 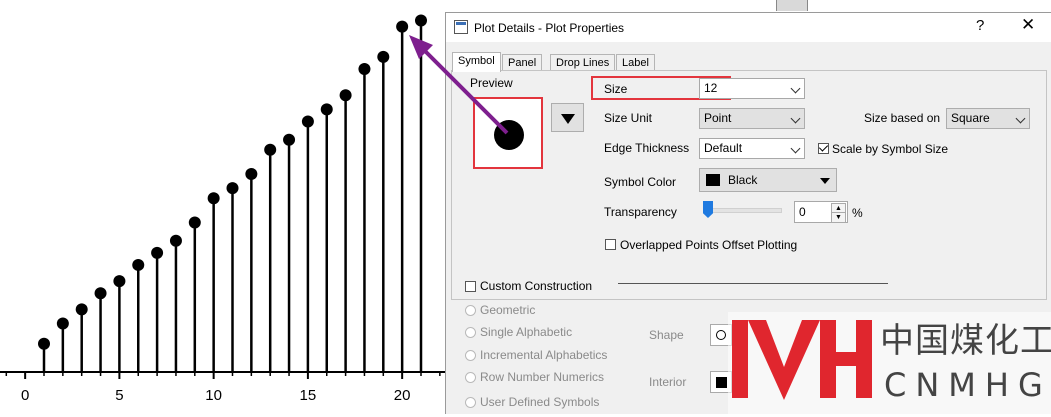 I want to click on tab-symbol: Symbol, so click(x=476, y=62).